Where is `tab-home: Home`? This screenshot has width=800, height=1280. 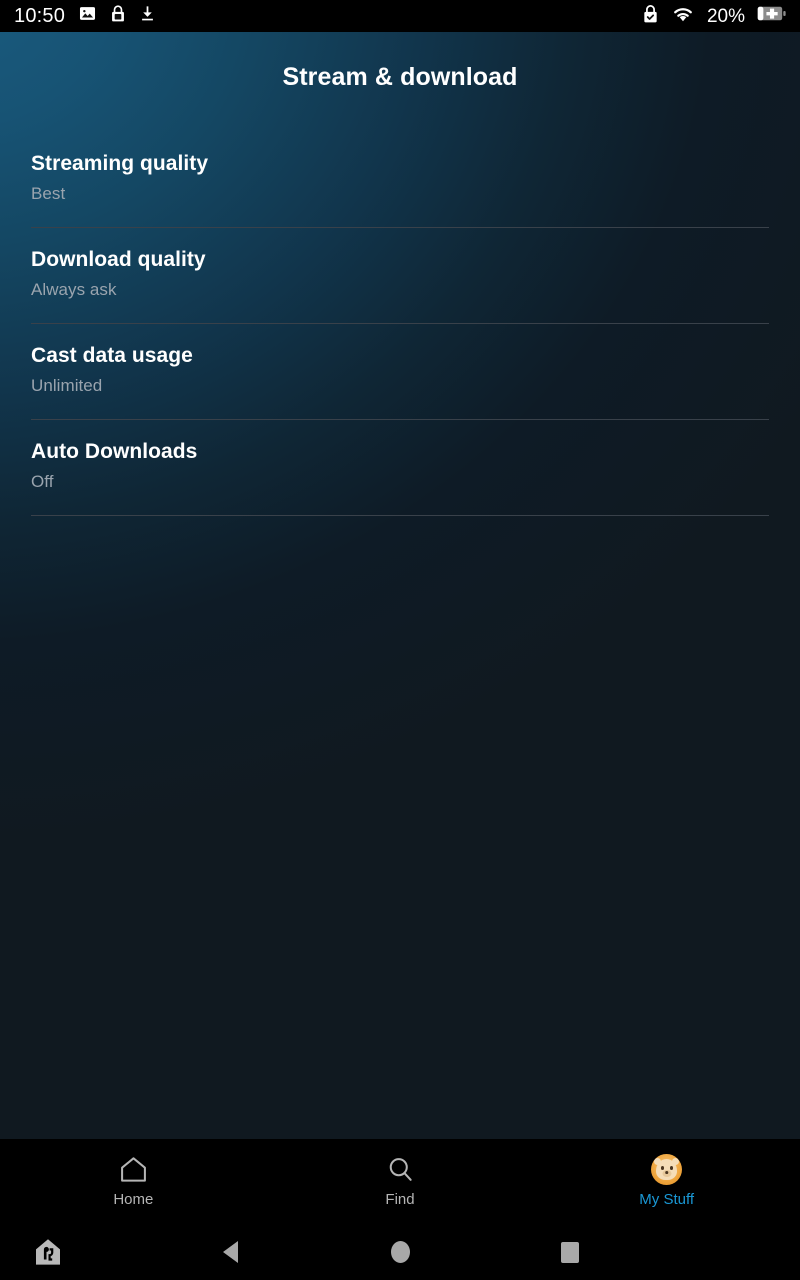 tab-home: Home is located at coordinates (133, 1173).